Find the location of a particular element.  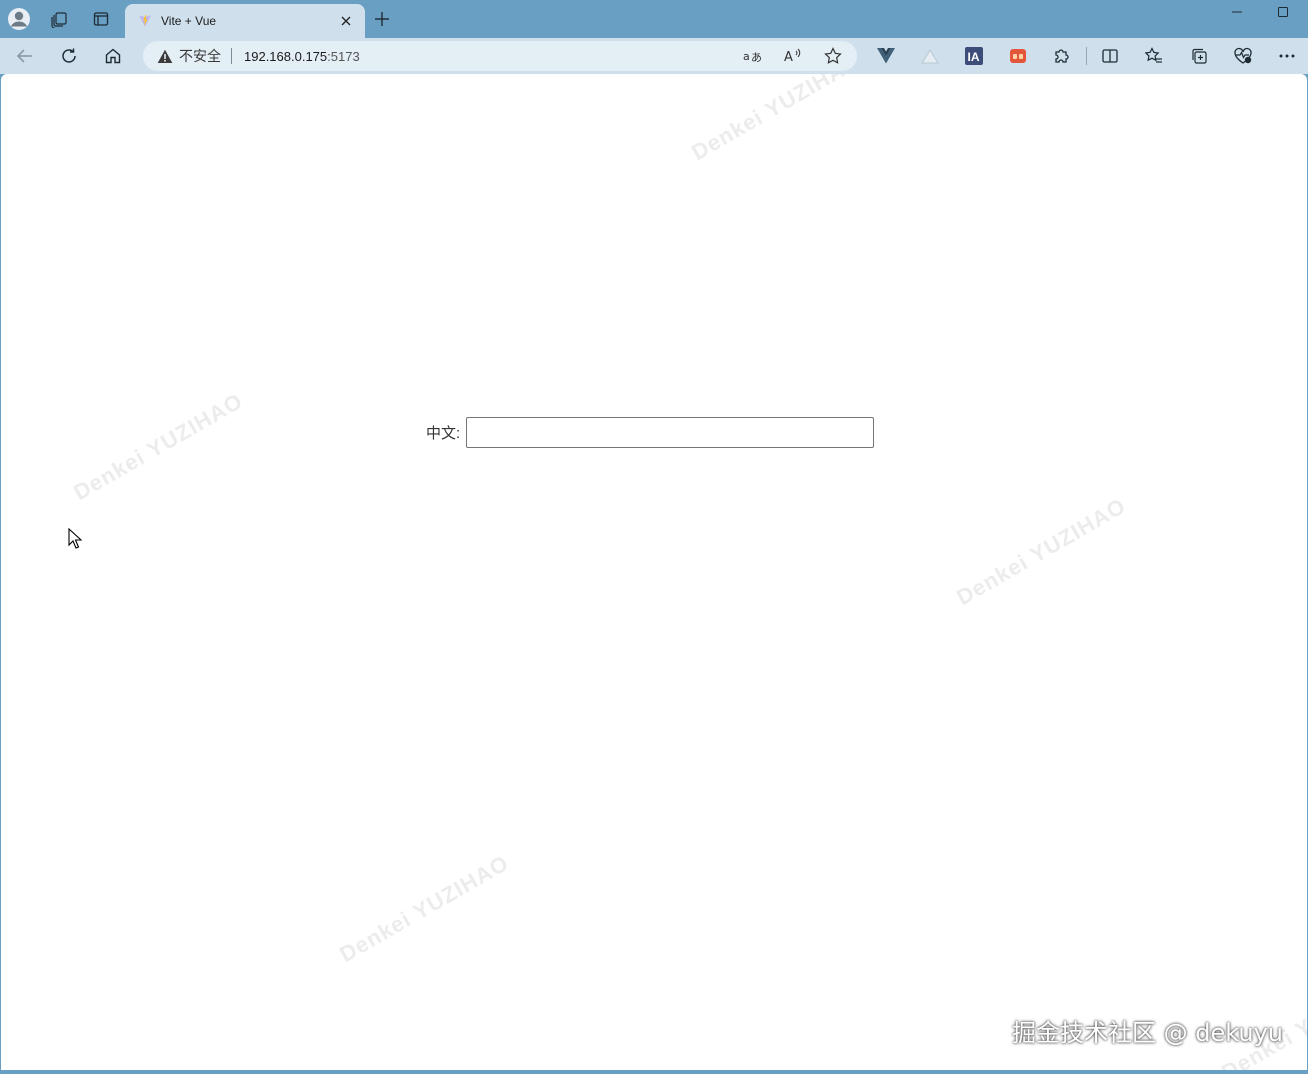

avatar-icon is located at coordinates (19, 19).